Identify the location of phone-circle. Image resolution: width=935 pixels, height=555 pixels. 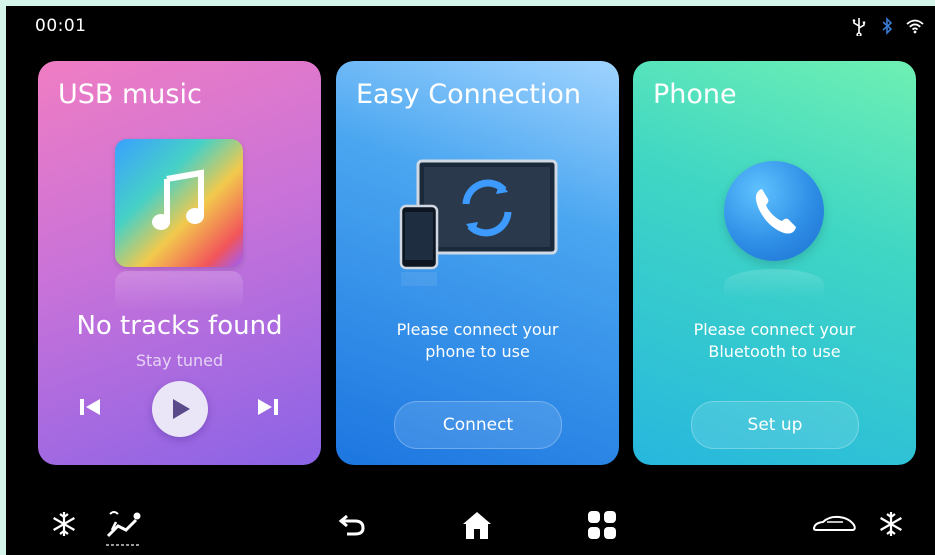
(774, 211).